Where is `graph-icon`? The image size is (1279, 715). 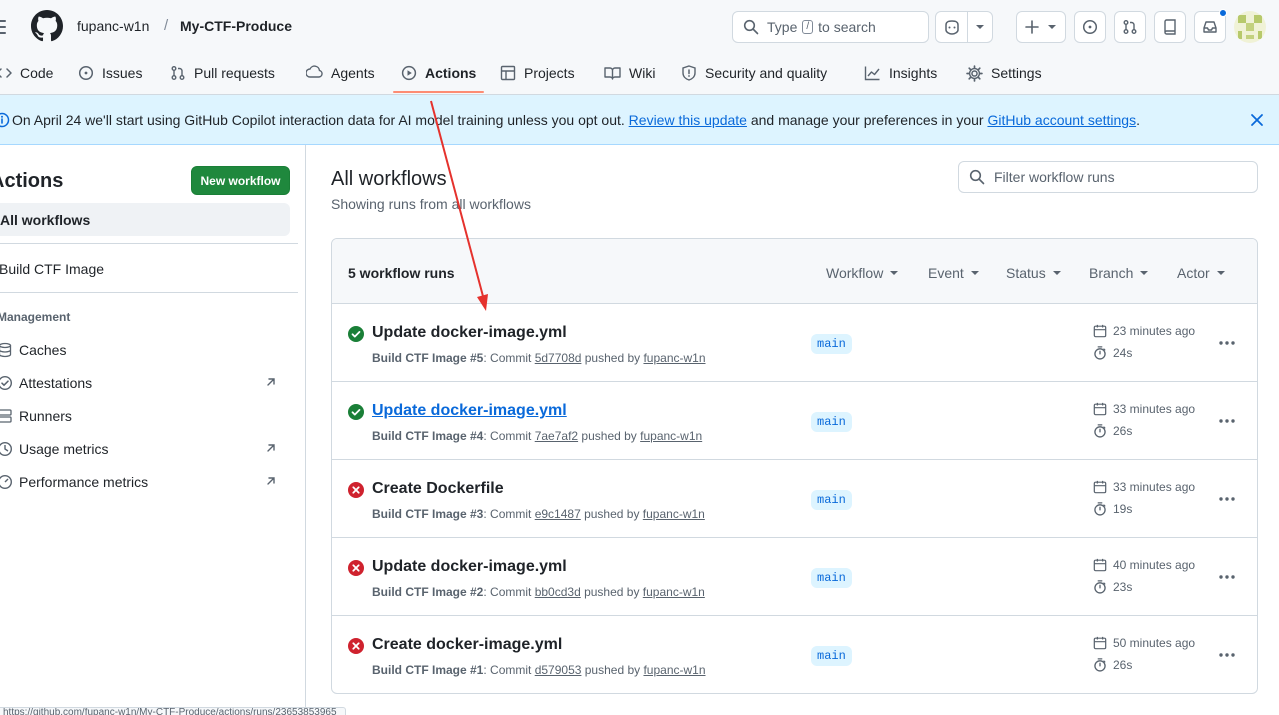
graph-icon is located at coordinates (872, 73).